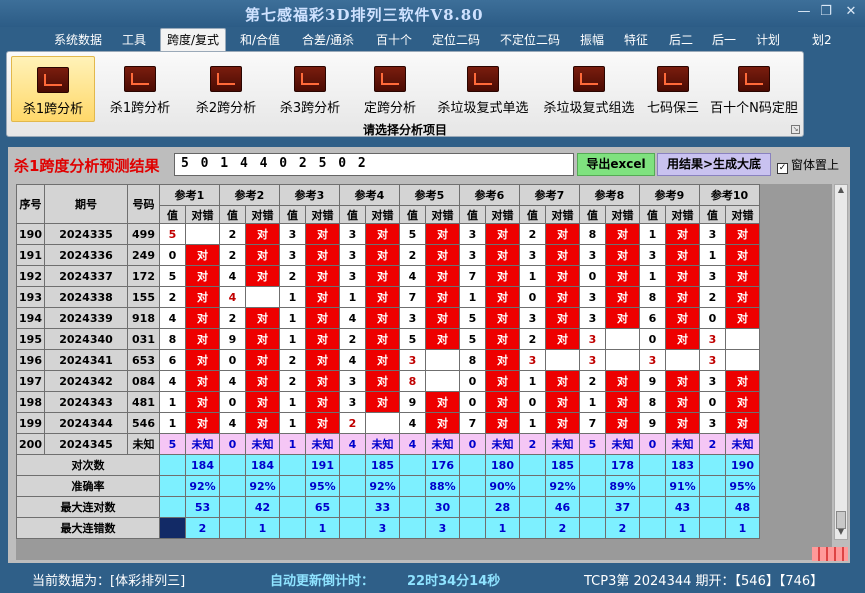 The height and width of the screenshot is (593, 865). What do you see at coordinates (30, 402) in the screenshot?
I see `row-seq: 198` at bounding box center [30, 402].